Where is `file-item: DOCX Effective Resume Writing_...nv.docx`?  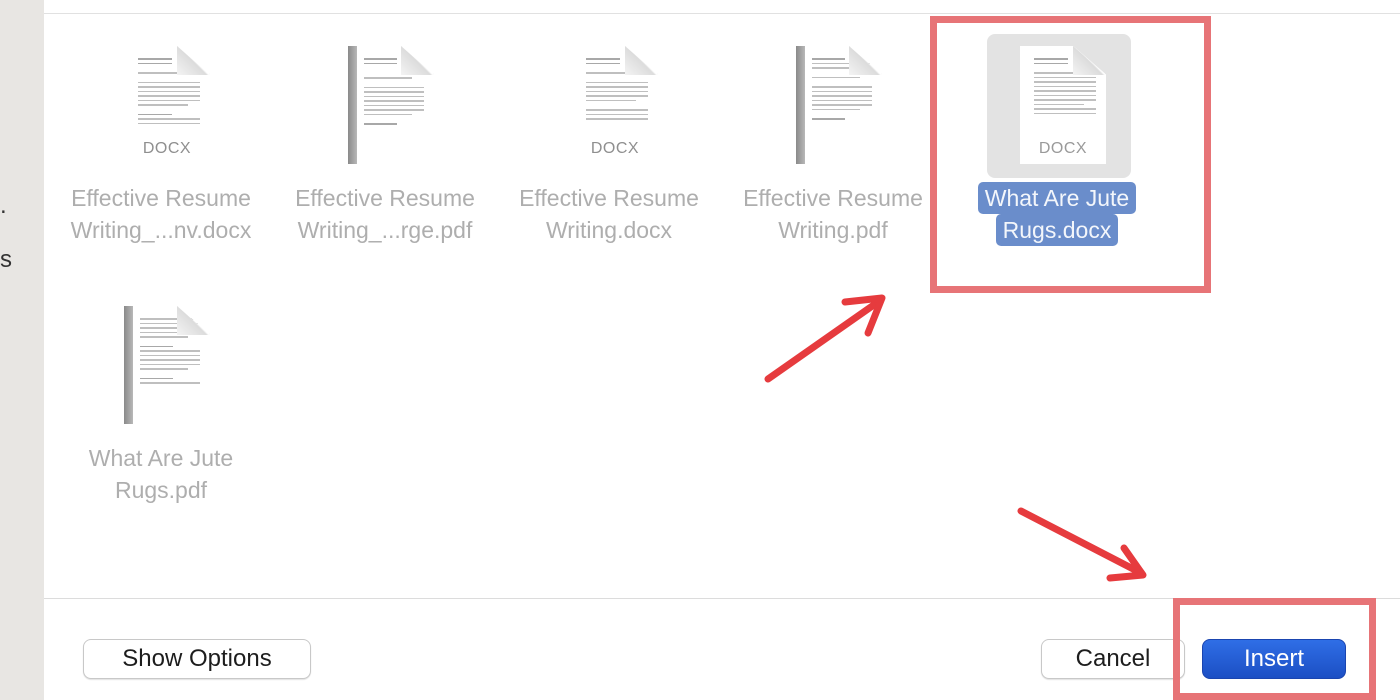
file-item: DOCX Effective Resume Writing_...nv.docx is located at coordinates (161, 139).